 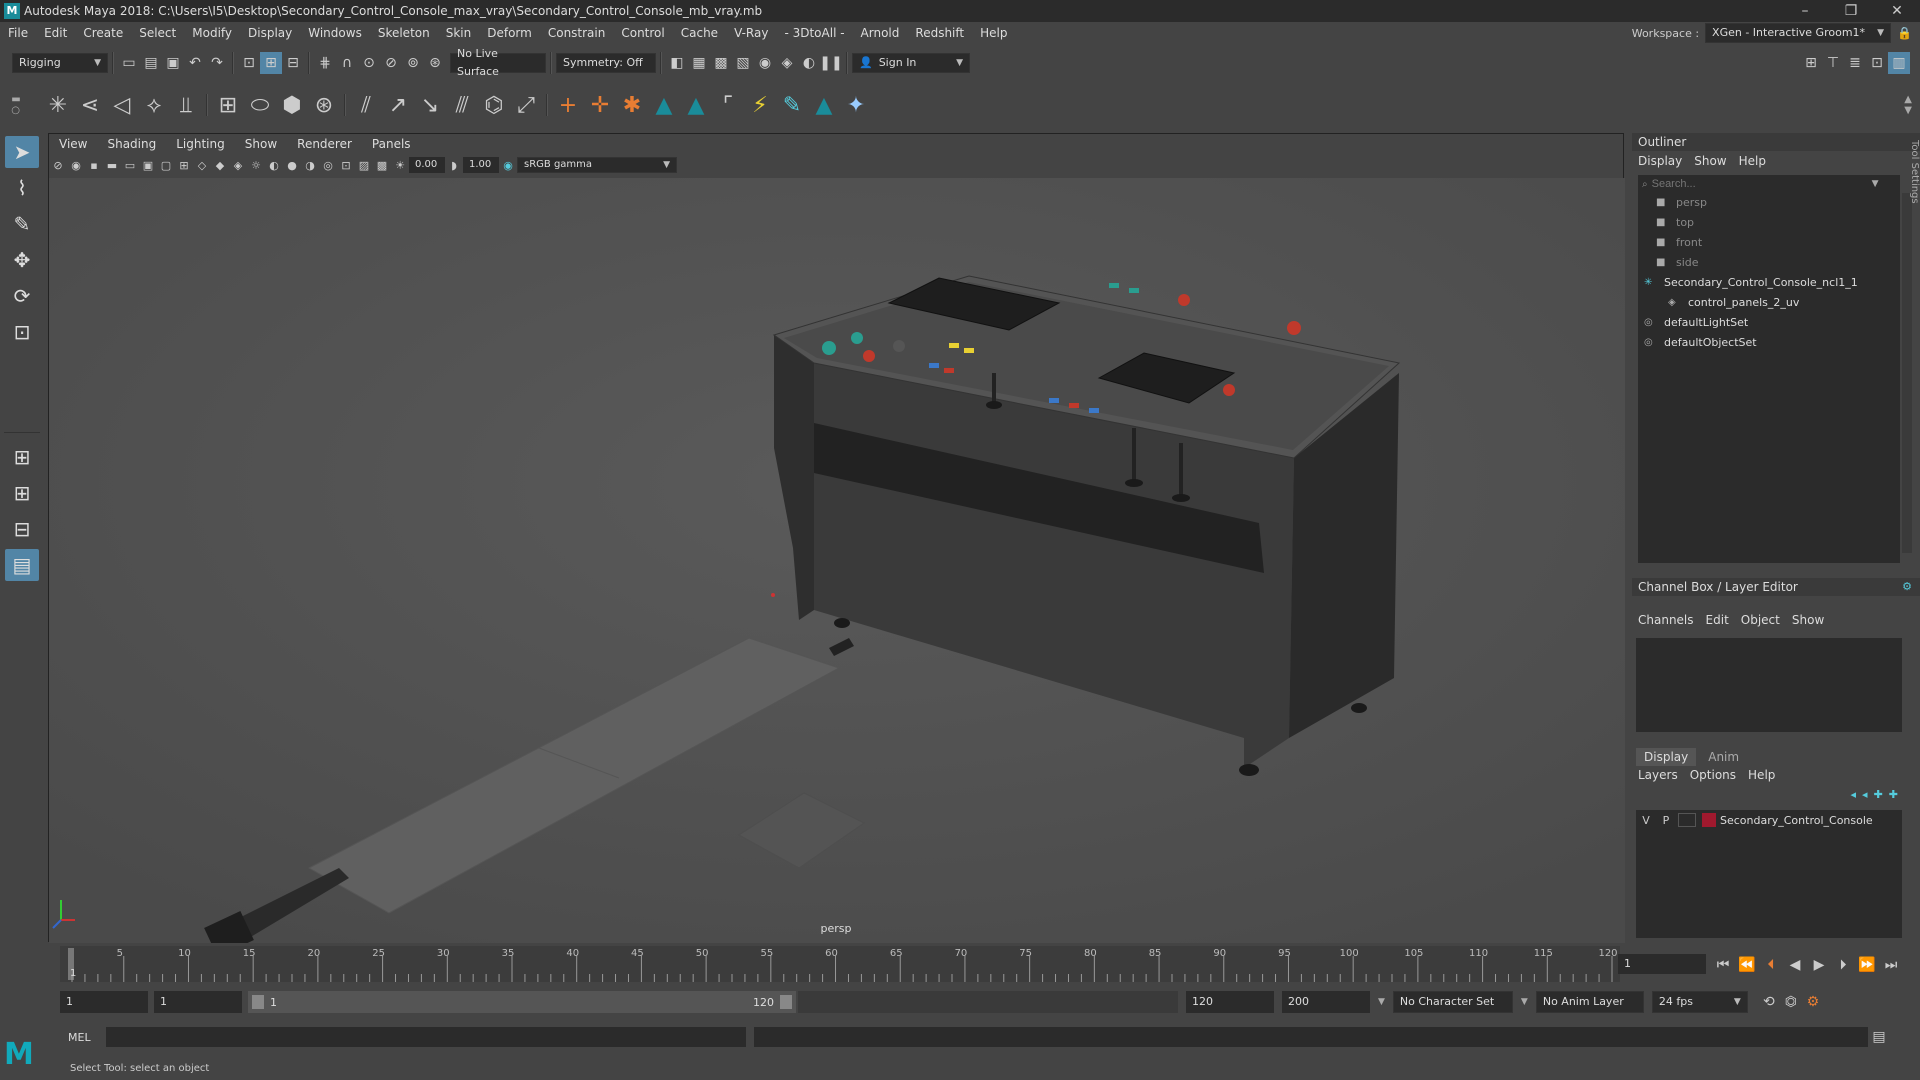 What do you see at coordinates (69, 1037) in the screenshot?
I see `script-language-toggle: MEL` at bounding box center [69, 1037].